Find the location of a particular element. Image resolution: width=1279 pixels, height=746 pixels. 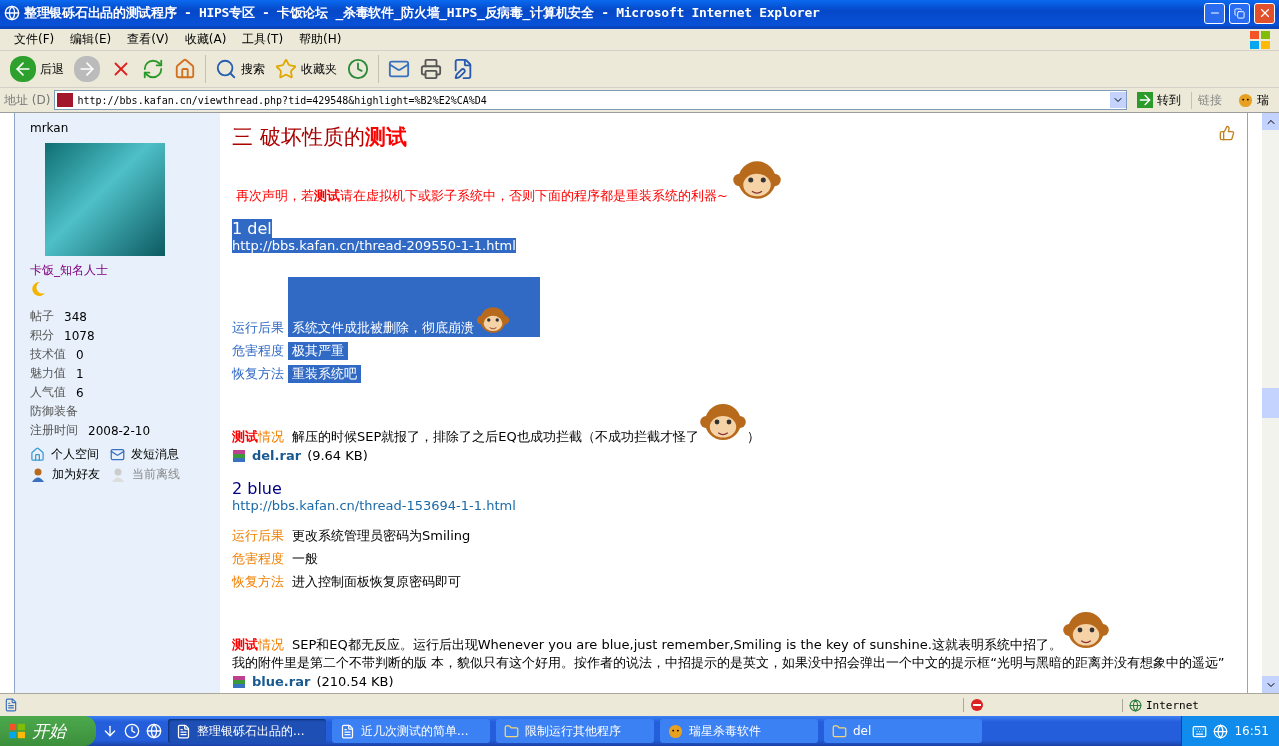

menu-item: 查看(V) is located at coordinates (148, 39).